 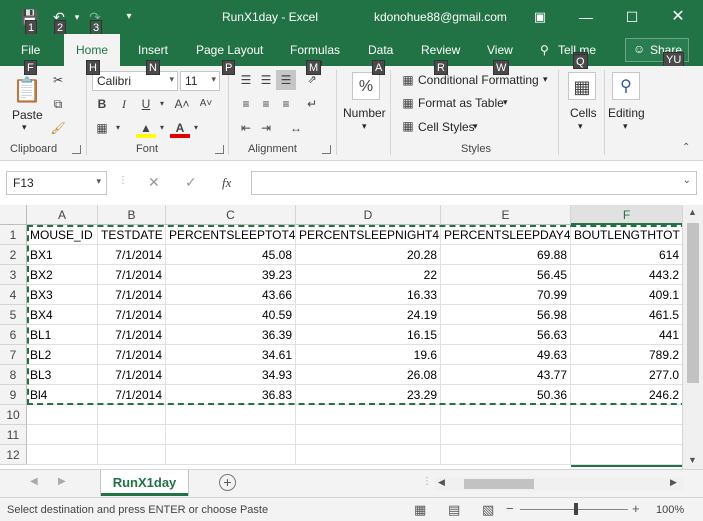 What do you see at coordinates (76, 149) in the screenshot?
I see `clipboard-launcher-icon` at bounding box center [76, 149].